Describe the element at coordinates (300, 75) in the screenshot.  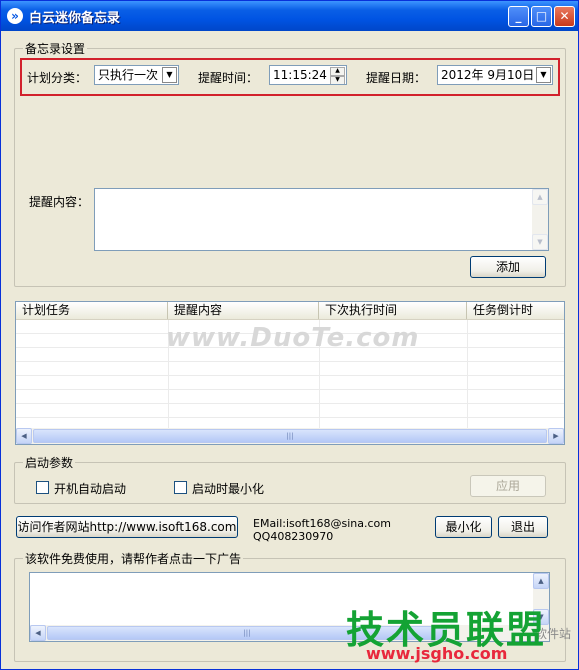
I see `remind-time-value: 11:15:24` at that location.